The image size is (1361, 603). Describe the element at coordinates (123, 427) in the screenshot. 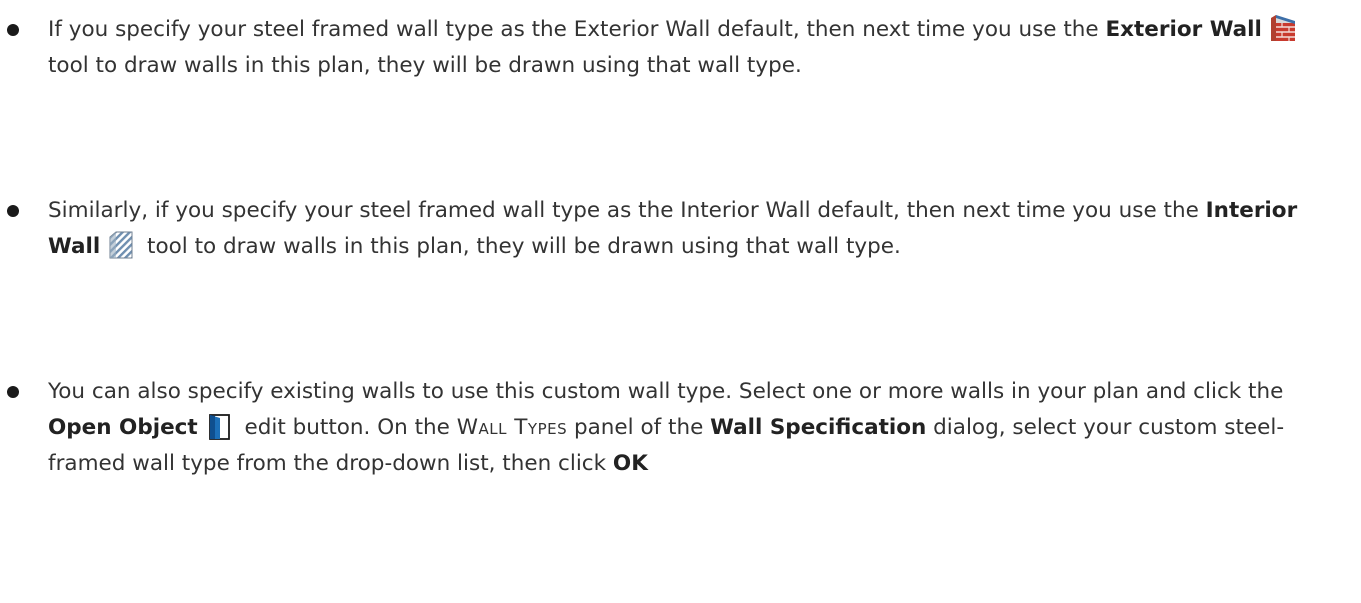

I see `open-object-tool-name: Open Object` at that location.